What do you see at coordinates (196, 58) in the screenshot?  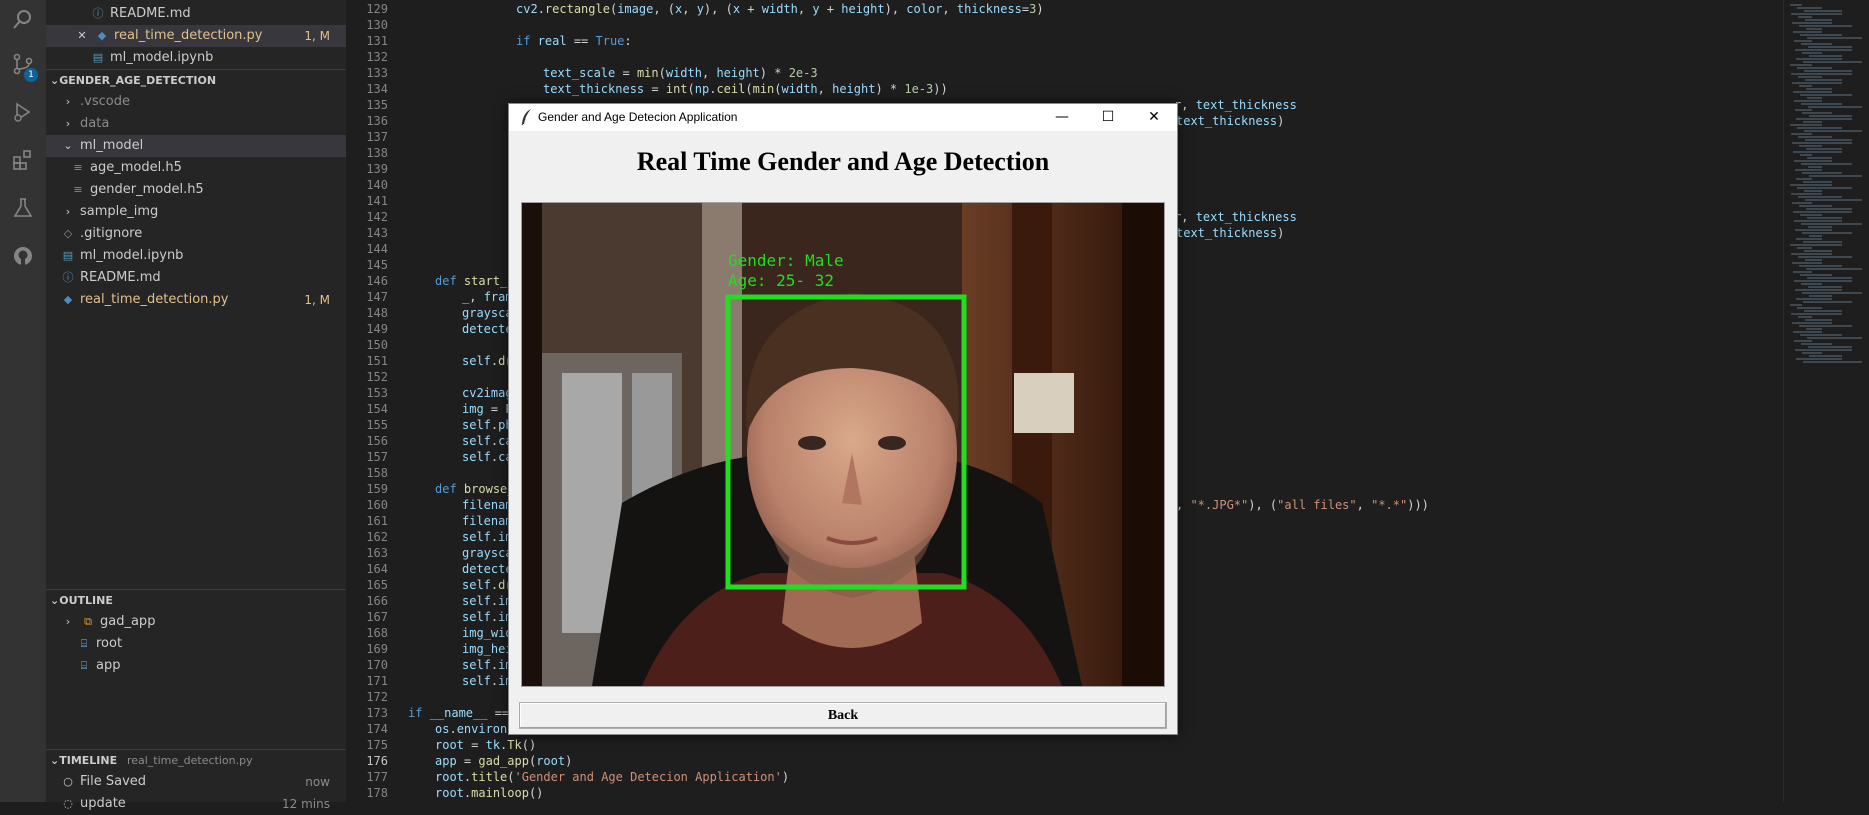 I see `open-editor-ml-model: ▤ ml_model.ipynb` at bounding box center [196, 58].